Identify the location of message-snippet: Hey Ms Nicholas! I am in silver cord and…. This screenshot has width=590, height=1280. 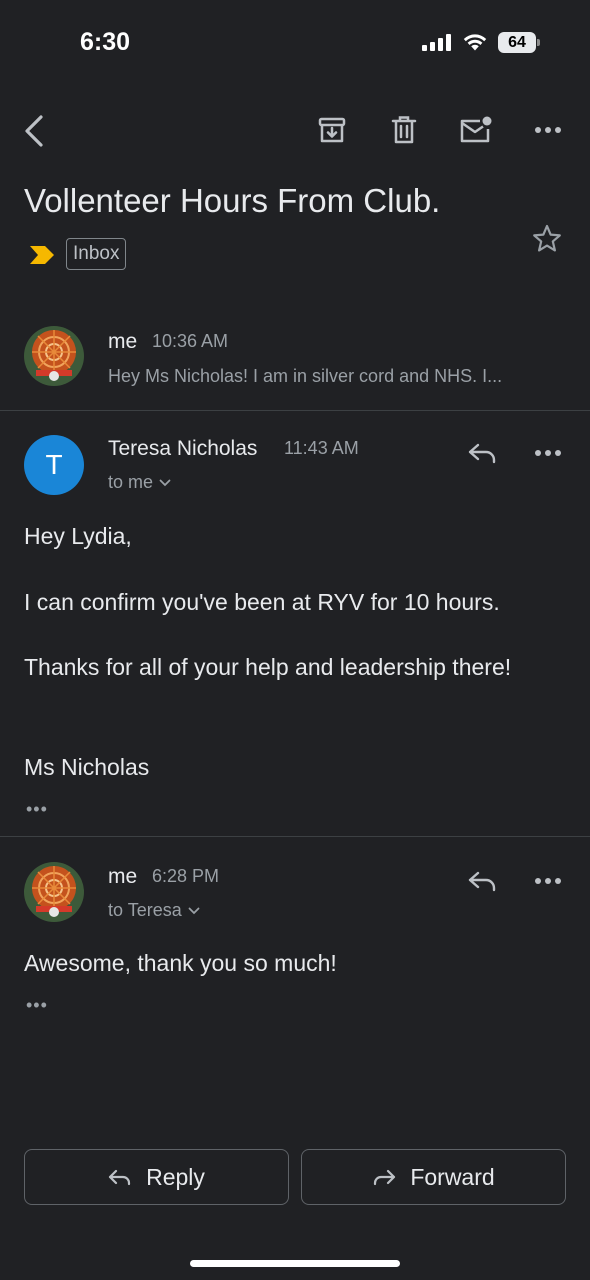
(305, 376).